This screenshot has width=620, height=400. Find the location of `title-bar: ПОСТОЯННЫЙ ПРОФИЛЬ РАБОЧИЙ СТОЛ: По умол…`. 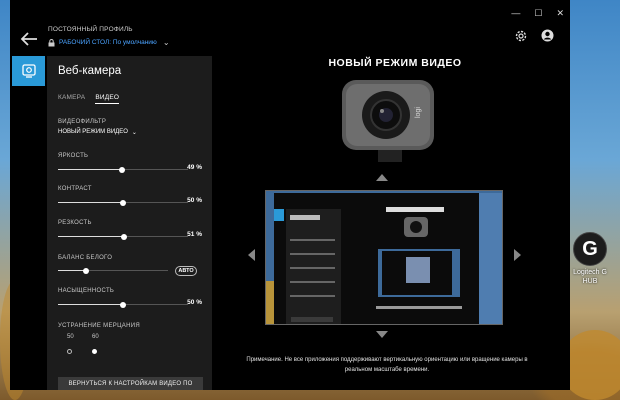

title-bar: ПОСТОЯННЫЙ ПРОФИЛЬ РАБОЧИЙ СТОЛ: По умол… is located at coordinates (290, 28).